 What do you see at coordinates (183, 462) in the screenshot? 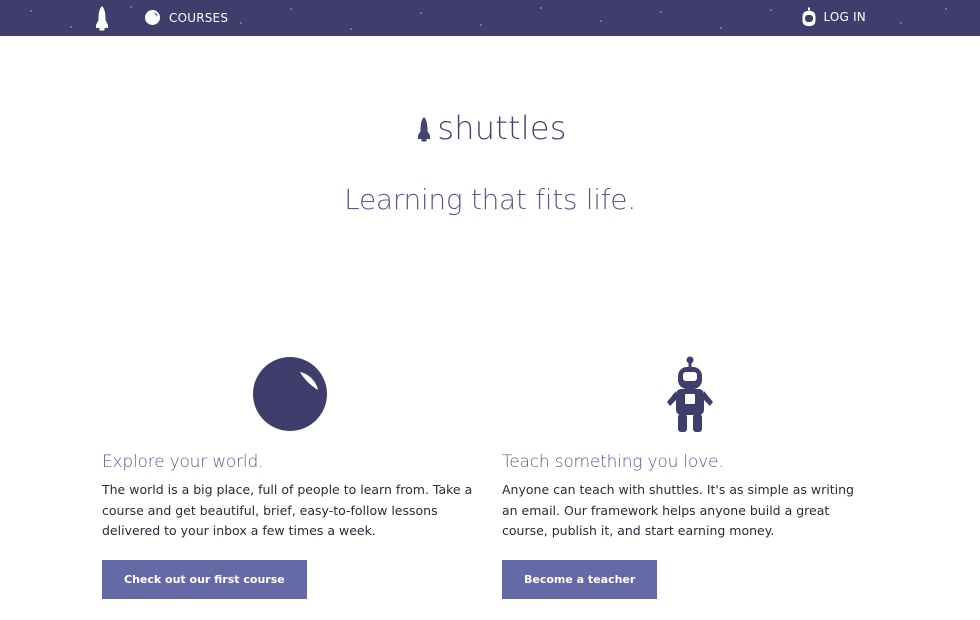
I see `feature-title: Explore your world.` at bounding box center [183, 462].